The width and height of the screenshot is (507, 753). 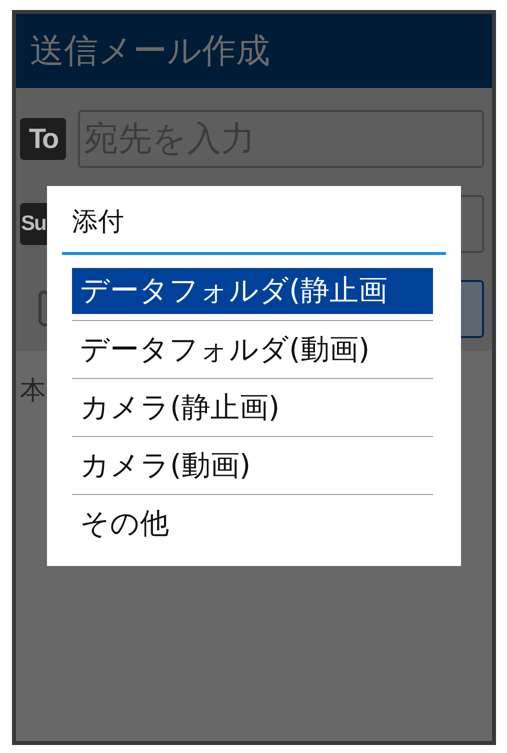 What do you see at coordinates (252, 407) in the screenshot?
I see `menu-item: カメラ(静止画)` at bounding box center [252, 407].